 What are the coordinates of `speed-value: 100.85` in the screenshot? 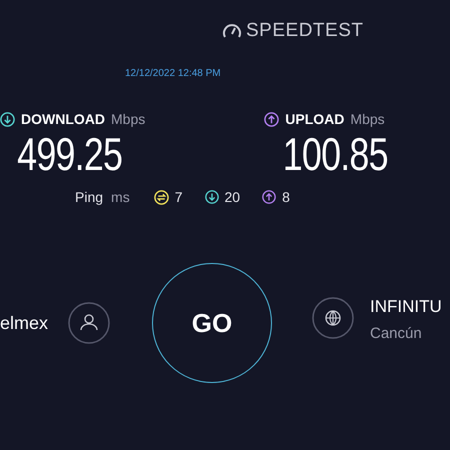 It's located at (335, 154).